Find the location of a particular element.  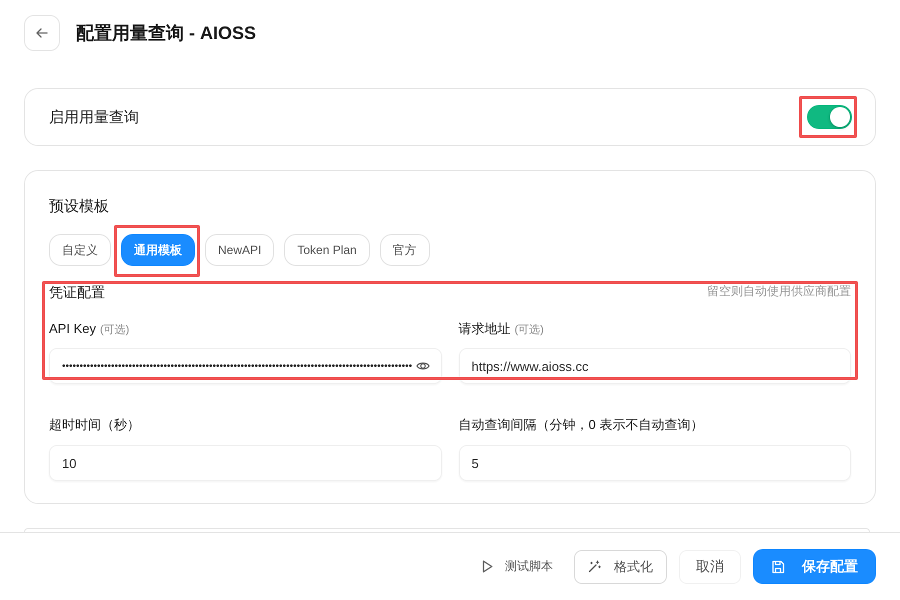

back-button is located at coordinates (42, 33).